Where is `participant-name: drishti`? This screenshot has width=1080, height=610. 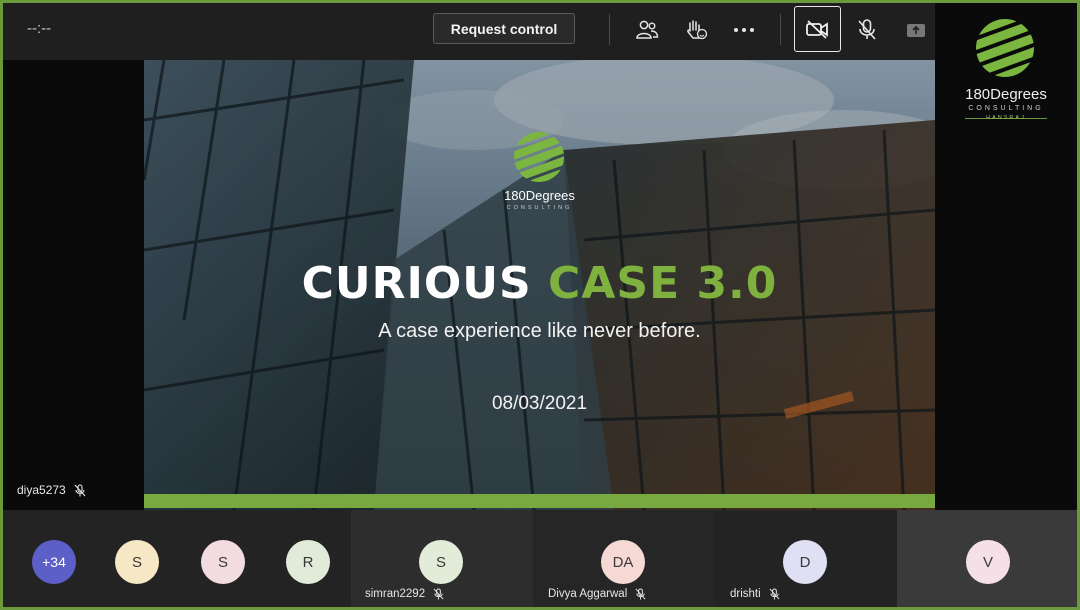 participant-name: drishti is located at coordinates (745, 594).